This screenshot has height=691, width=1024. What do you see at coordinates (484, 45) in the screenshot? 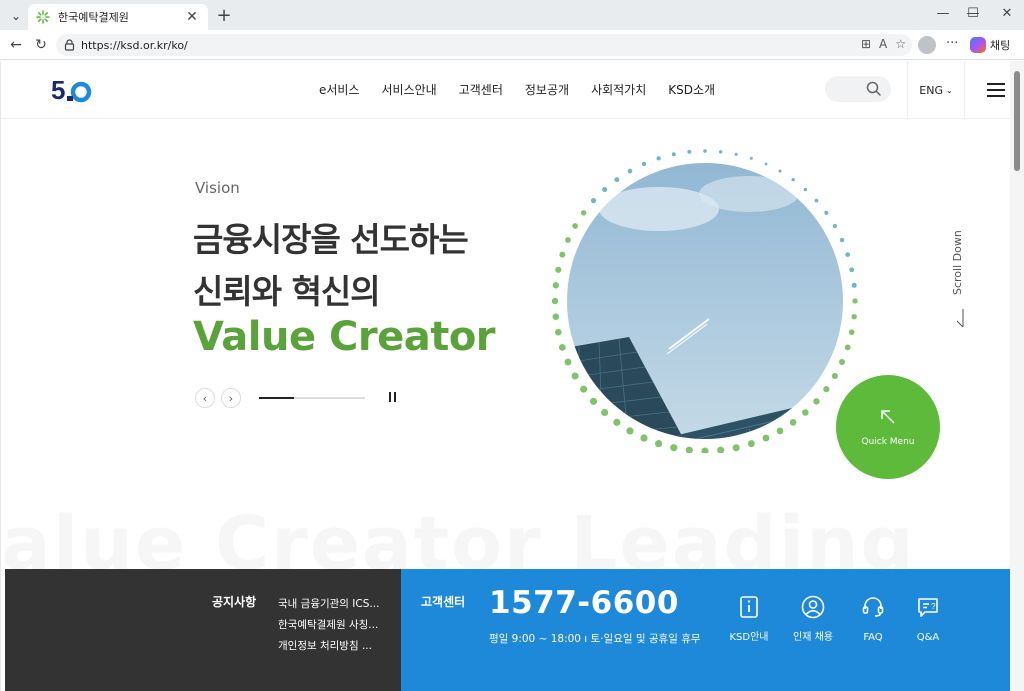
I see `address-bar: https://ksd.or.kr/ko/ ⊞ A ☆` at bounding box center [484, 45].